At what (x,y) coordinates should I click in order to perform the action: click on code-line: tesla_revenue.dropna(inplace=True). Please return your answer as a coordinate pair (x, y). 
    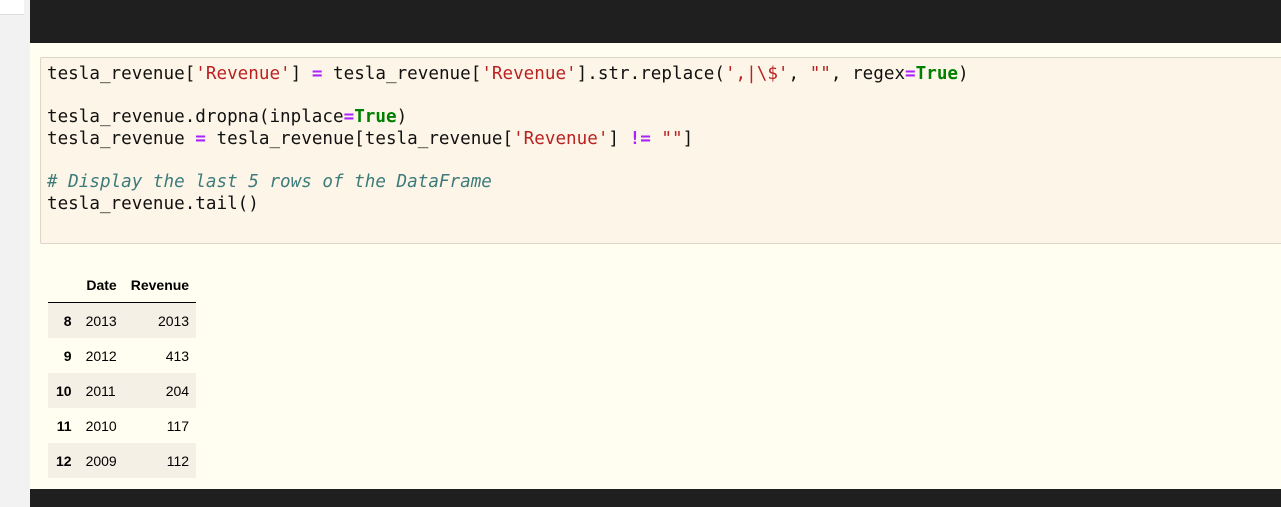
    Looking at the image, I should click on (508, 118).